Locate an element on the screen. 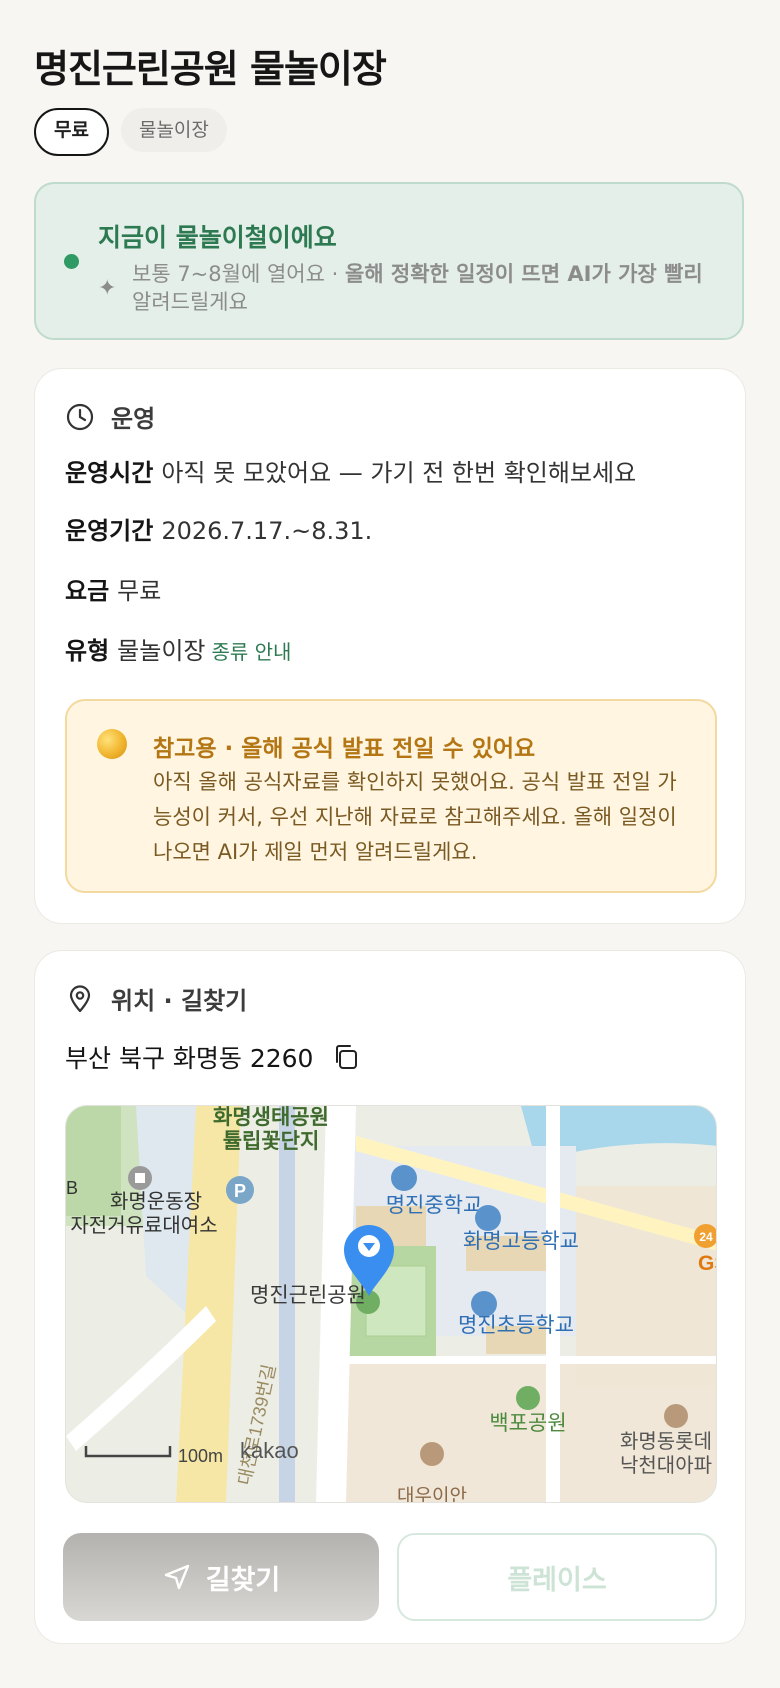 The height and width of the screenshot is (1688, 780). map-label-park-top: 화명생태공원 is located at coordinates (271, 1117).